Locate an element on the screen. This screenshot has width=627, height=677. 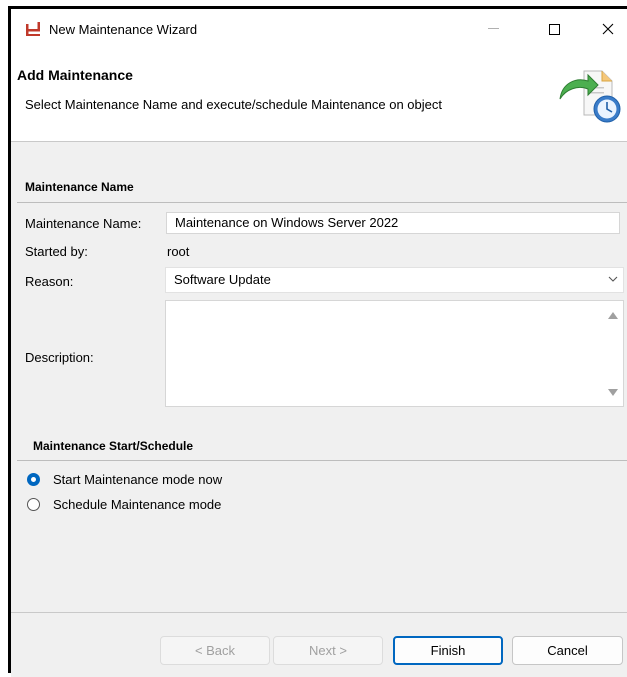
back-button: < Back is located at coordinates (215, 650).